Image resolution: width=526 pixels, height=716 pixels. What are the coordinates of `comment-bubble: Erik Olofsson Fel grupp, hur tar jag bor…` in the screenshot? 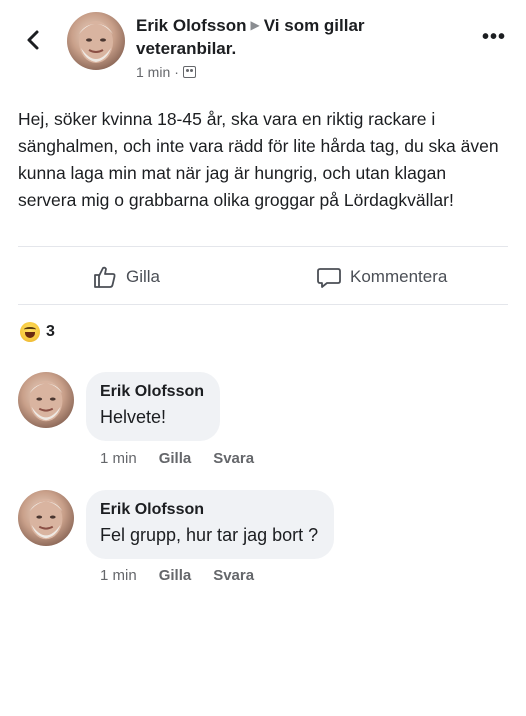 It's located at (210, 524).